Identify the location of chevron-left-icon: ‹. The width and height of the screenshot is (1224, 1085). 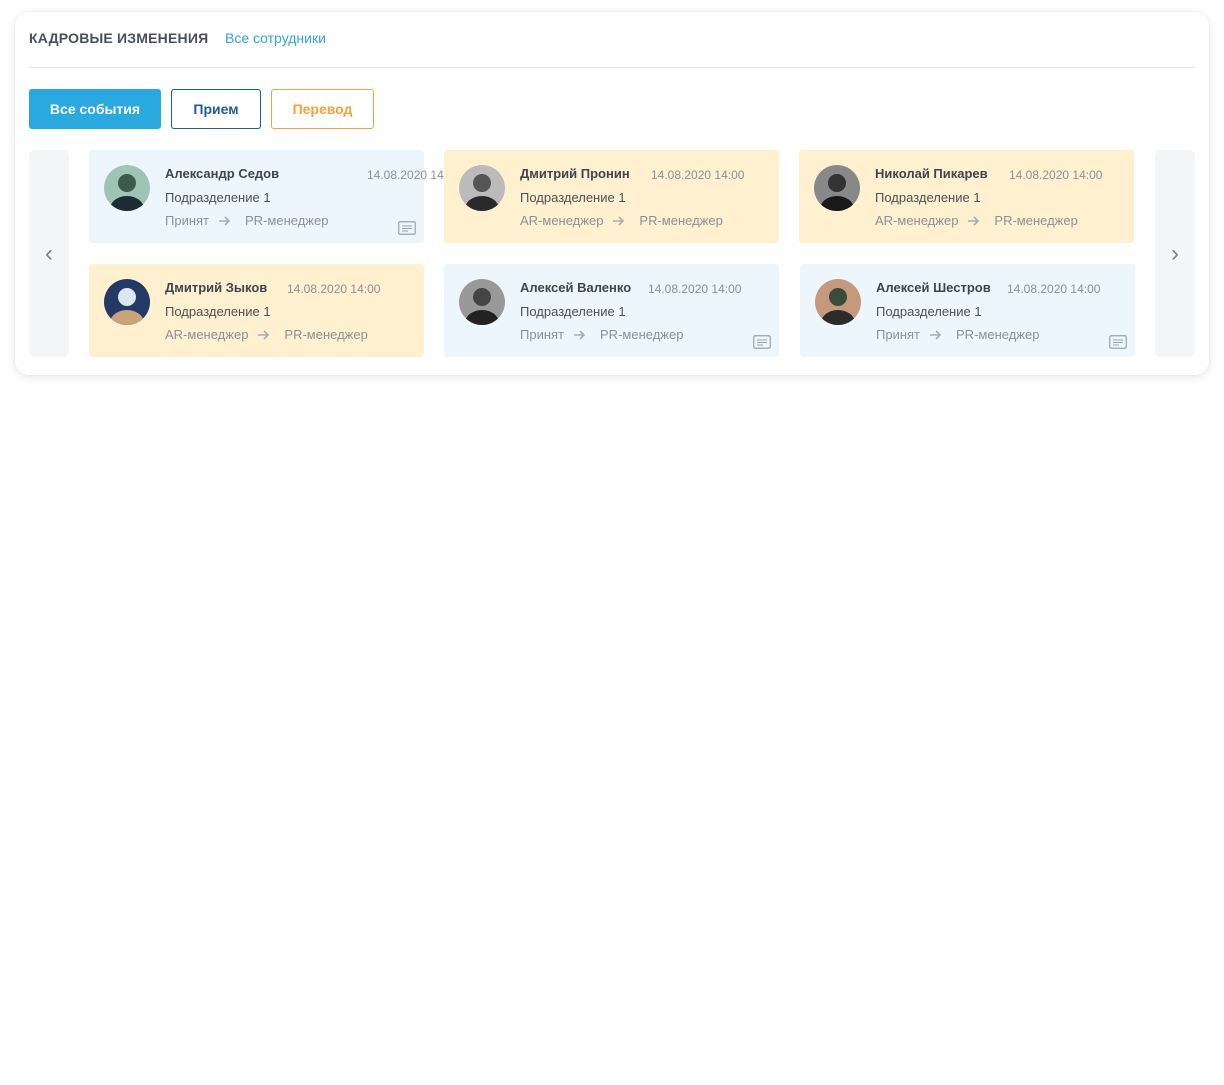
(49, 253).